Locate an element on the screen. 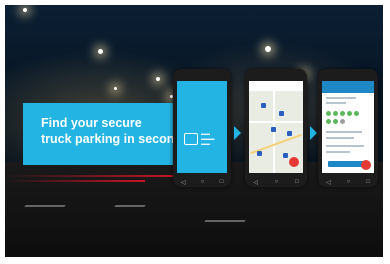 This screenshot has width=390, height=264. locate-fab is located at coordinates (294, 162).